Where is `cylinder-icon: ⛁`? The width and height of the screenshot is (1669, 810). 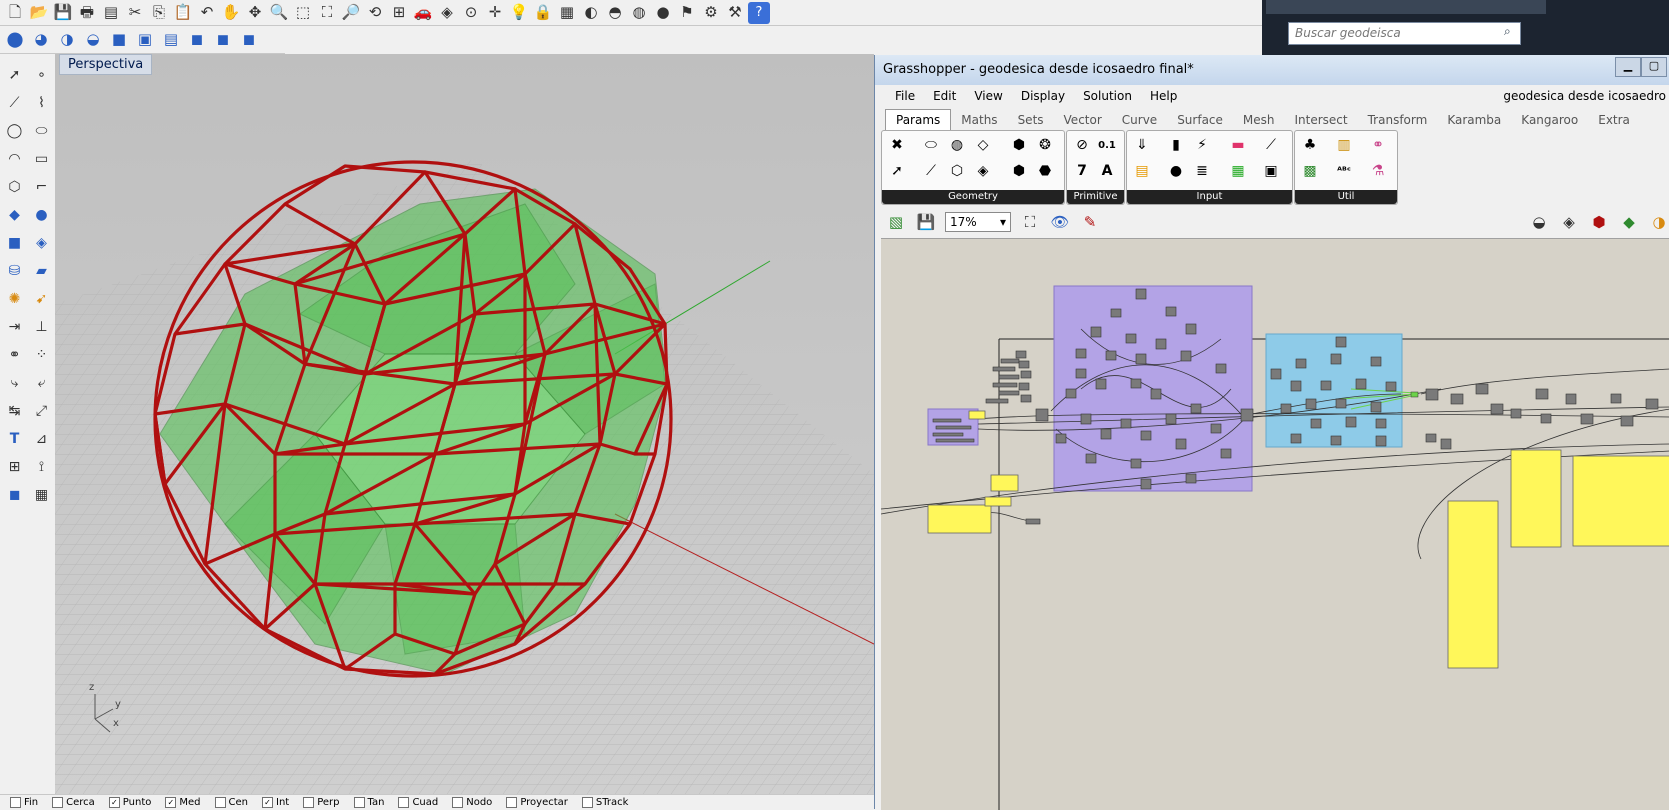
cylinder-icon: ⛁ is located at coordinates (14, 271).